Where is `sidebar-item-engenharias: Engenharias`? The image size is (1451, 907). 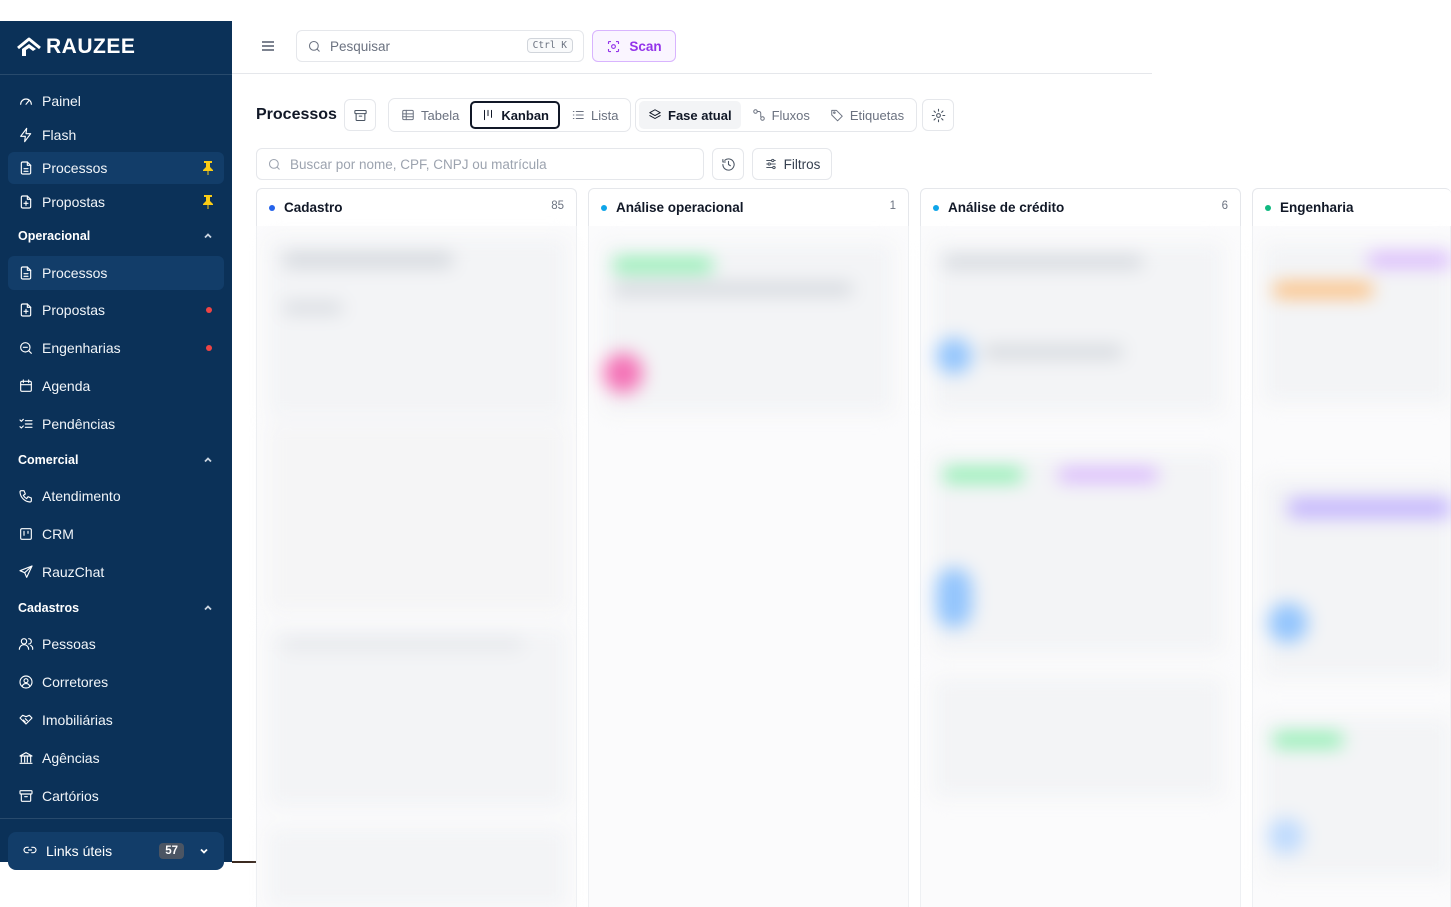
sidebar-item-engenharias: Engenharias is located at coordinates (116, 348).